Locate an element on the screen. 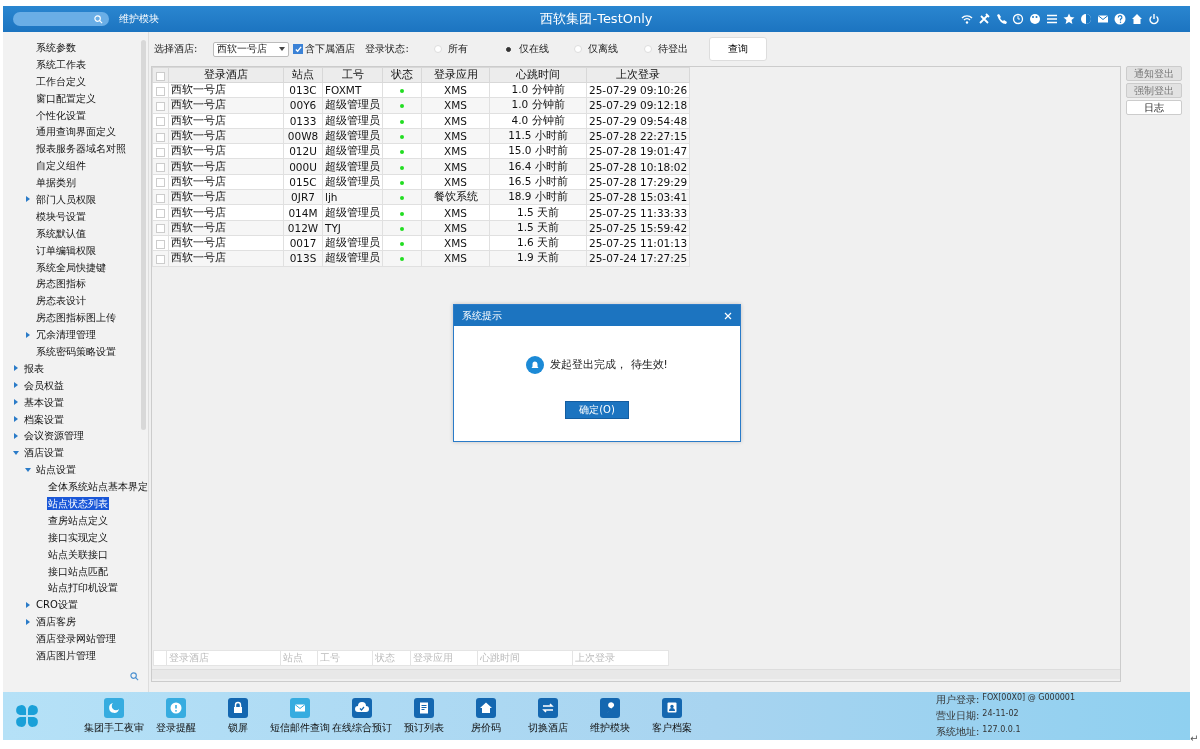  column-header: 登录酒店 is located at coordinates (226, 75).